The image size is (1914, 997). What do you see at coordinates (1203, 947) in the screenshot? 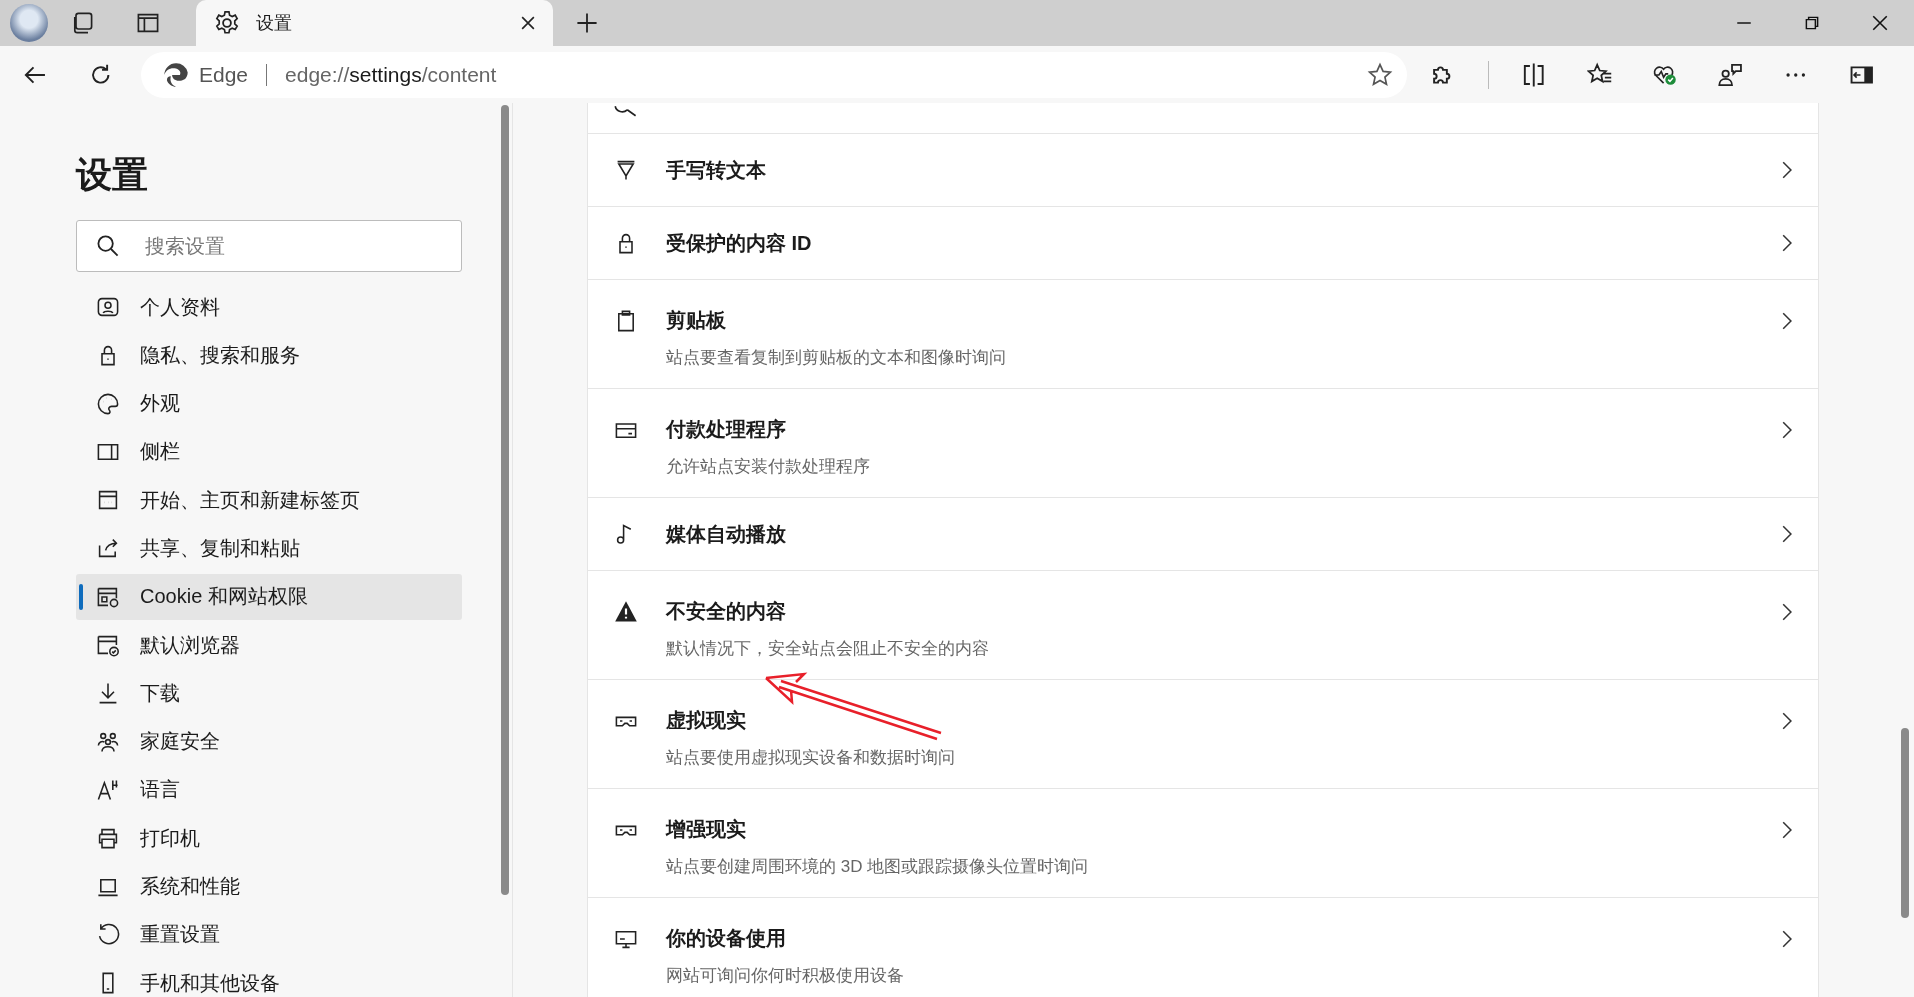
I see `permission-row: 你的设备使用 网站可询问你何时积极使用设备` at bounding box center [1203, 947].